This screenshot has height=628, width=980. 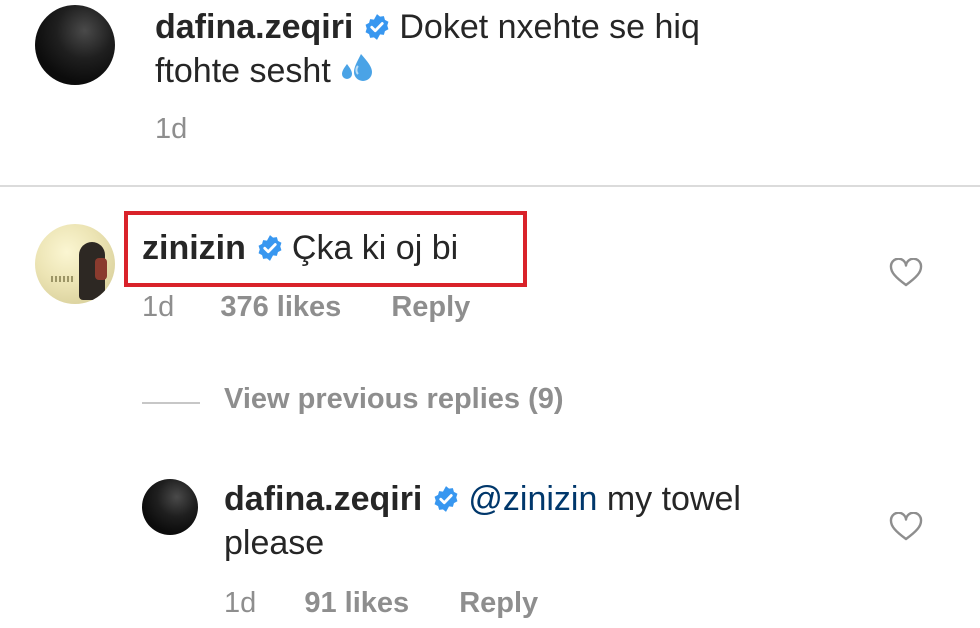 I want to click on comment-1: dafina.zeqiri Doket nxehte se hiq, so click(x=427, y=27).